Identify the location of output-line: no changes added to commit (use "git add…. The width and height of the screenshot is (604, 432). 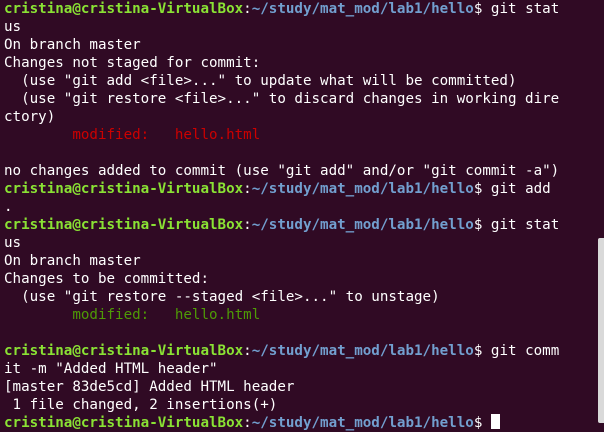
(282, 171).